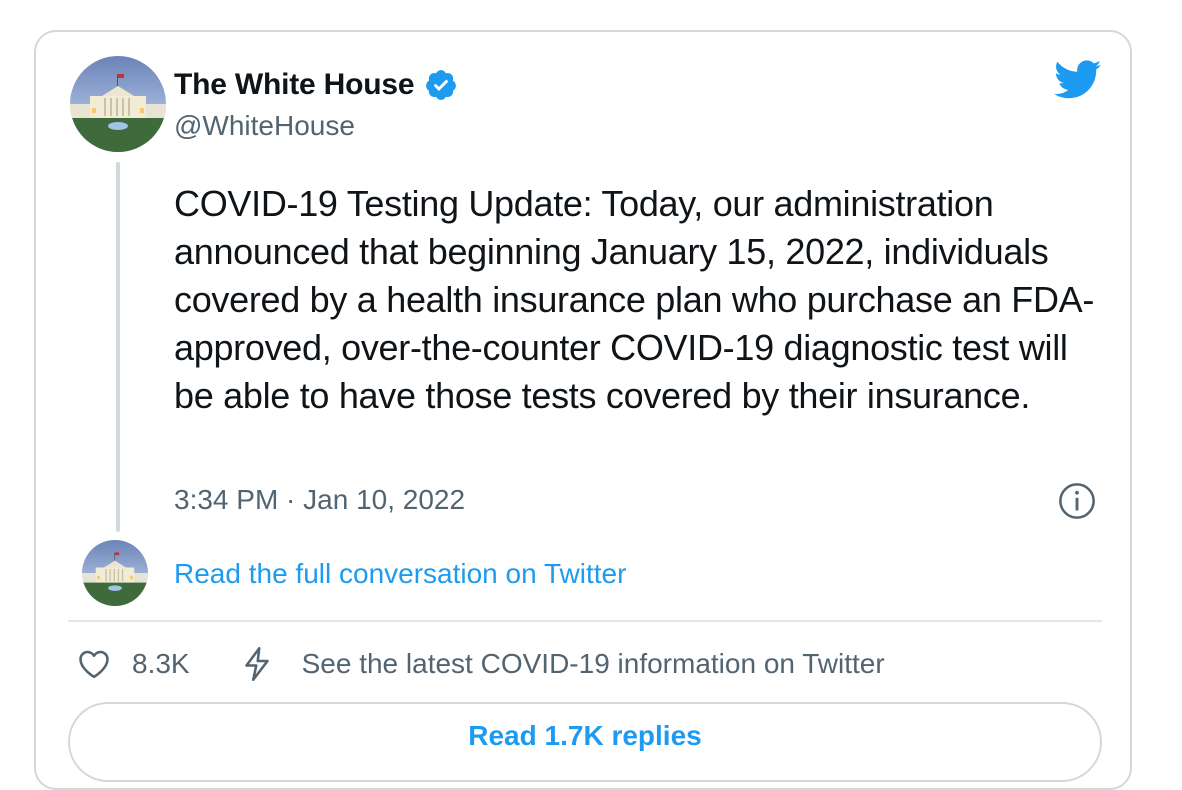 This screenshot has width=1182, height=790. I want to click on twitter-bird-icon, so click(1078, 80).